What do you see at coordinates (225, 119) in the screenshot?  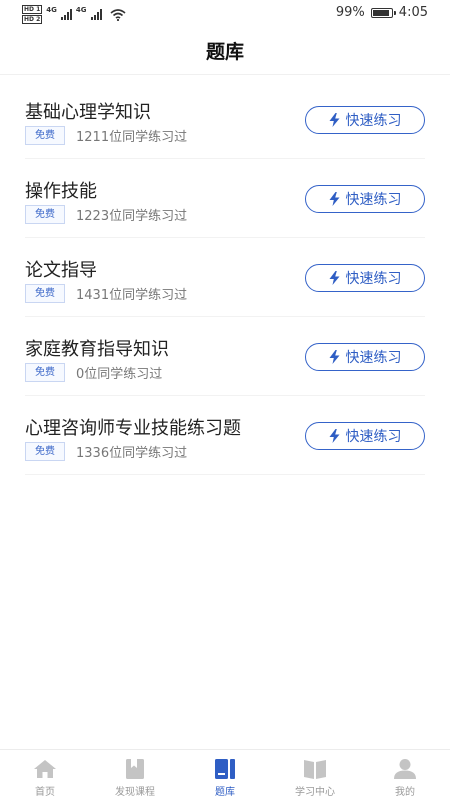 I see `quiz-item: 基础心理学知识 免费 1211位同学练习过 快速练习` at bounding box center [225, 119].